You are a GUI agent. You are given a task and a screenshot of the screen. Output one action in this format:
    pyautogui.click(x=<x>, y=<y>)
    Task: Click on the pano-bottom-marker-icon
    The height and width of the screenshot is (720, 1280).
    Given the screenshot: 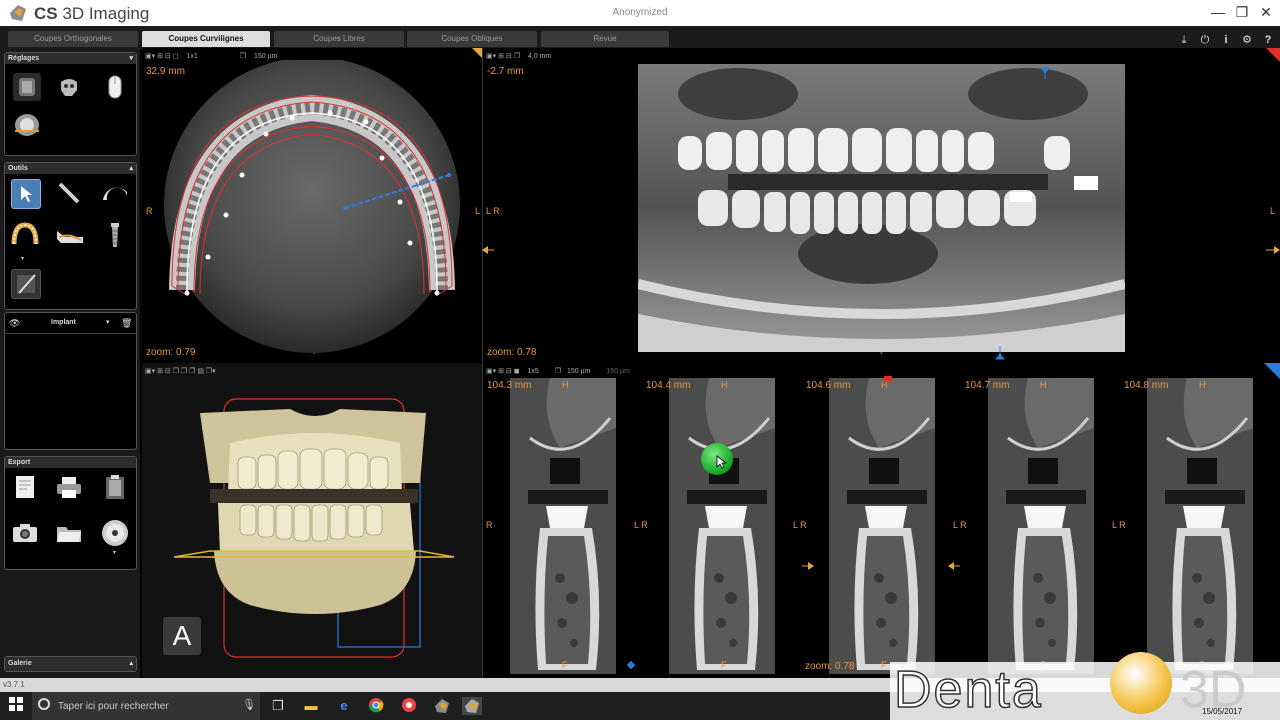 What is the action you would take?
    pyautogui.click(x=1000, y=353)
    